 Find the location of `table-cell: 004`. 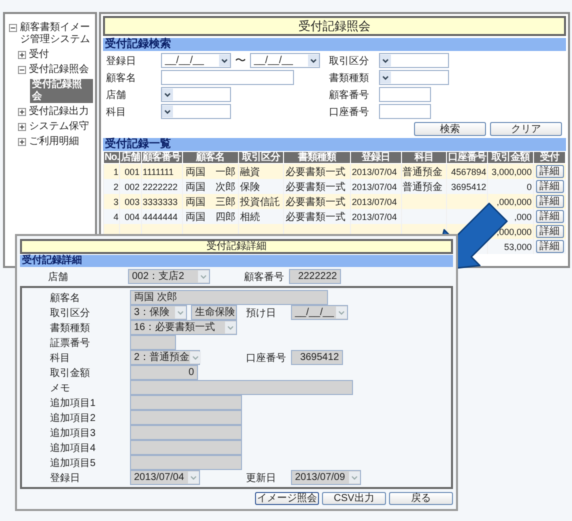

table-cell: 004 is located at coordinates (132, 217).